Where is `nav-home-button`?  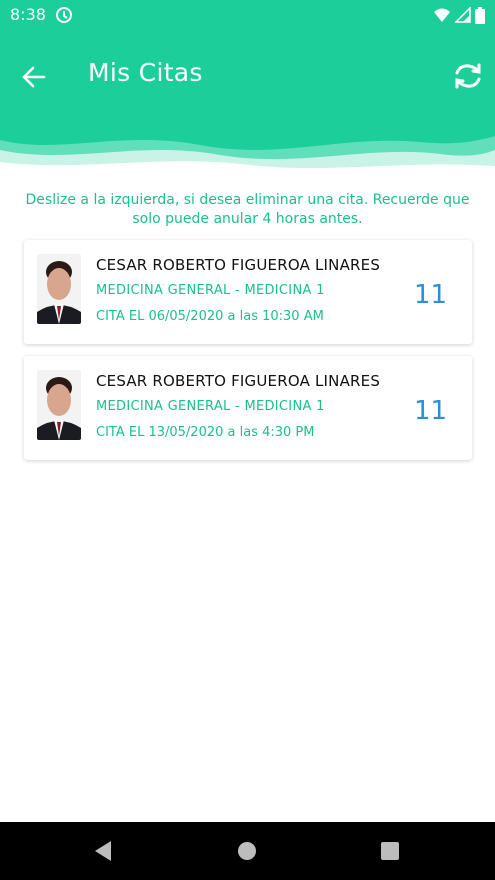 nav-home-button is located at coordinates (247, 851).